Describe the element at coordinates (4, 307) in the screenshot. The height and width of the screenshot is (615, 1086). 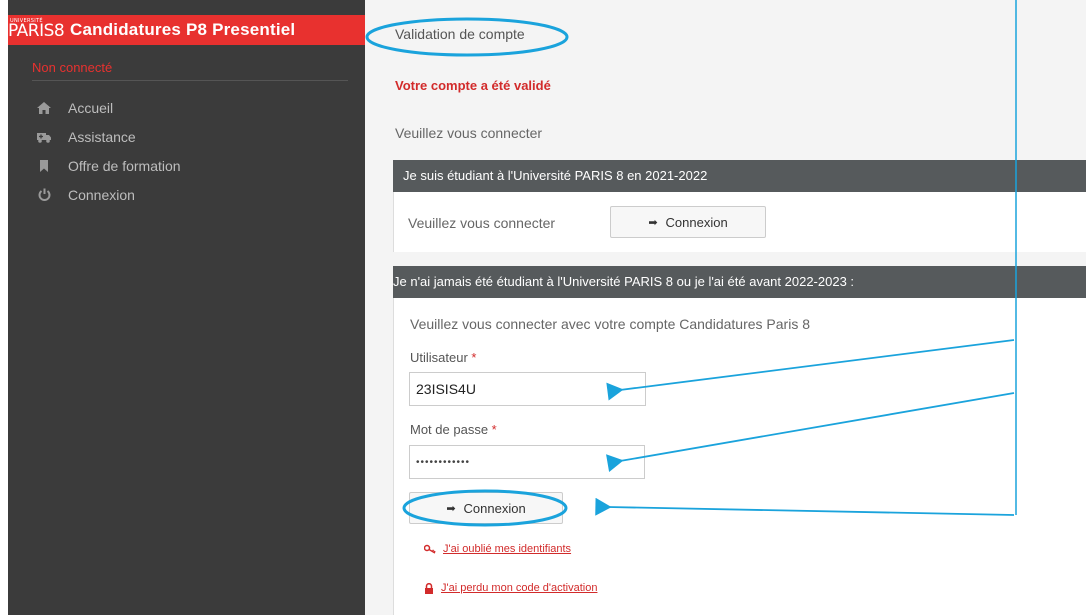
I see `left-edge` at that location.